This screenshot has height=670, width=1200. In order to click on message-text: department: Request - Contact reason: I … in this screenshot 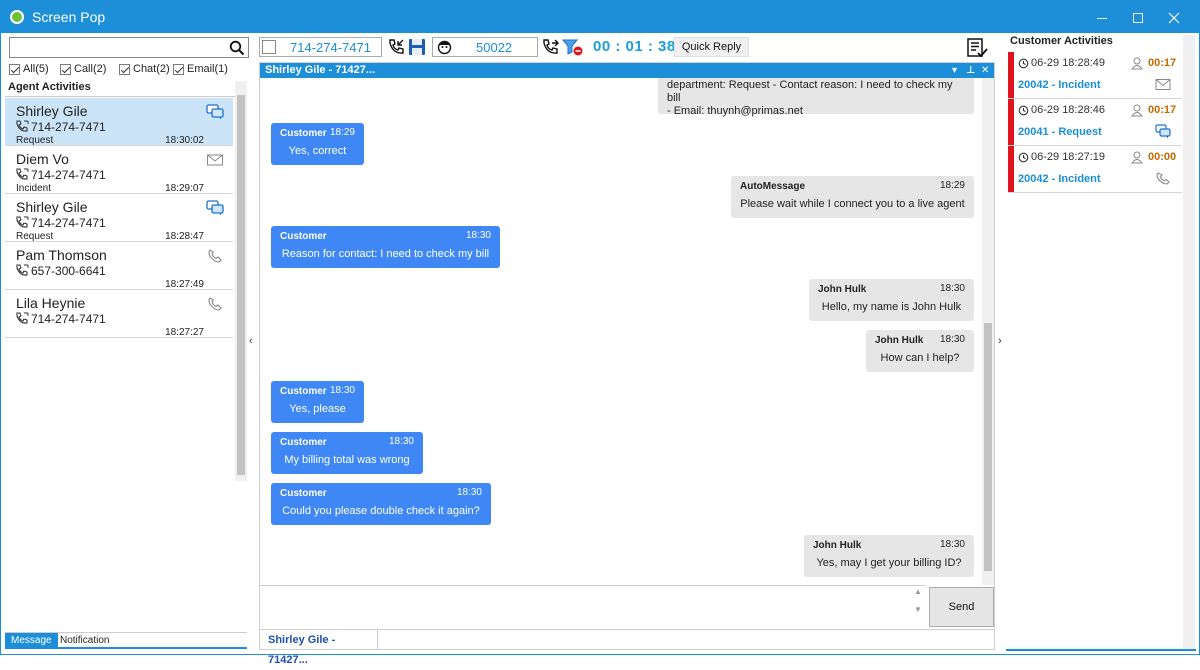, I will do `click(816, 98)`.